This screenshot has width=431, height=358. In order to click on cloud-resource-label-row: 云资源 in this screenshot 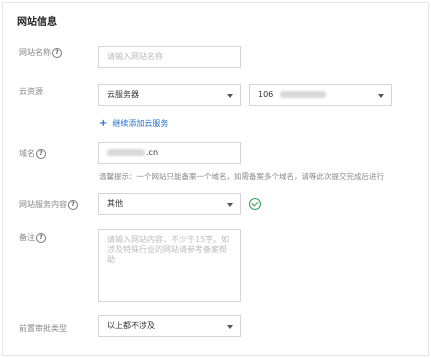, I will do `click(31, 91)`.